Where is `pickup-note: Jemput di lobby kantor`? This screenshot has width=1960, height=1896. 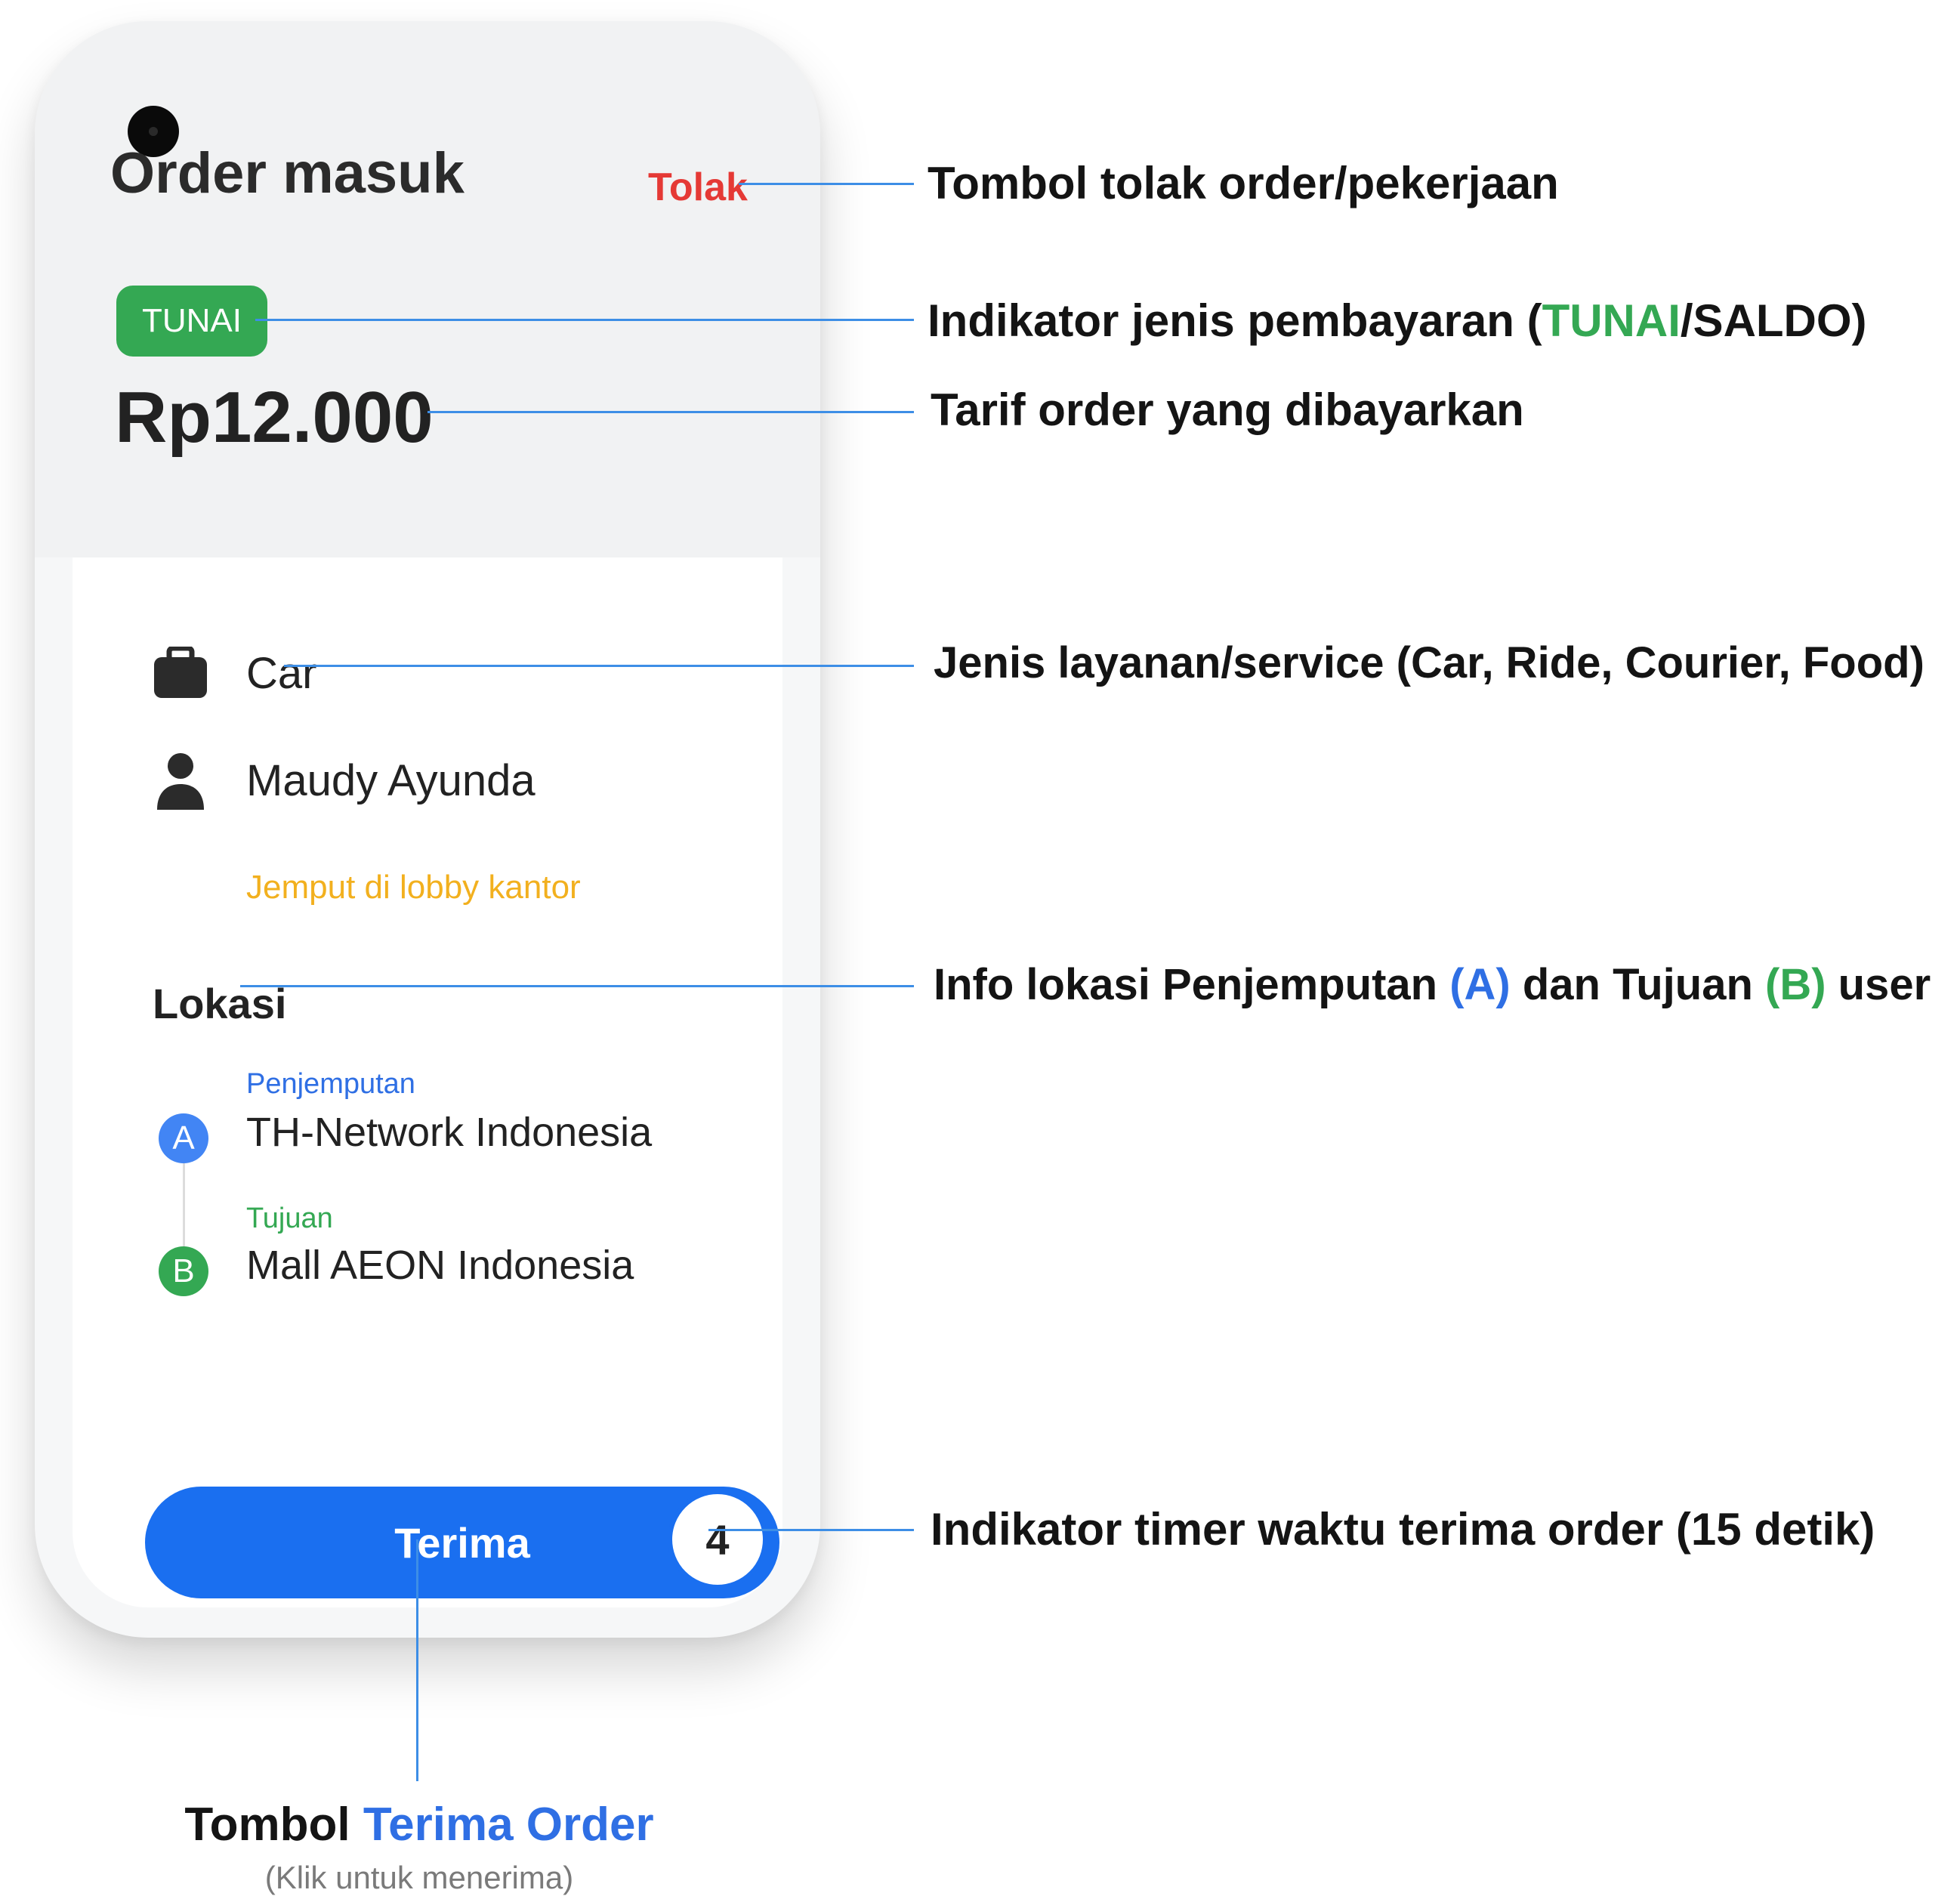 pickup-note: Jemput di lobby kantor is located at coordinates (414, 887).